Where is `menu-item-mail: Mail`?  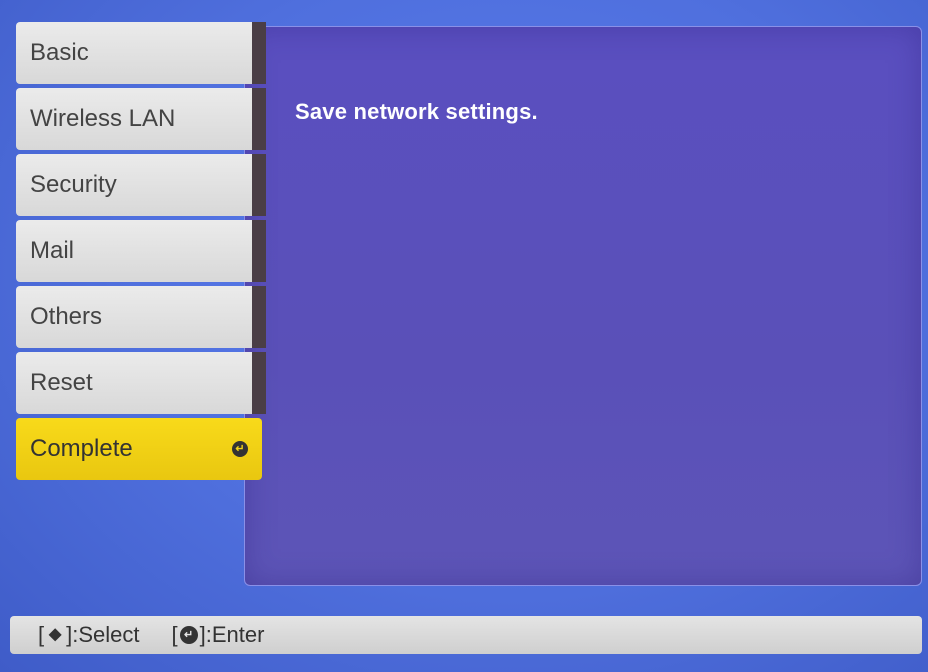 menu-item-mail: Mail is located at coordinates (141, 251).